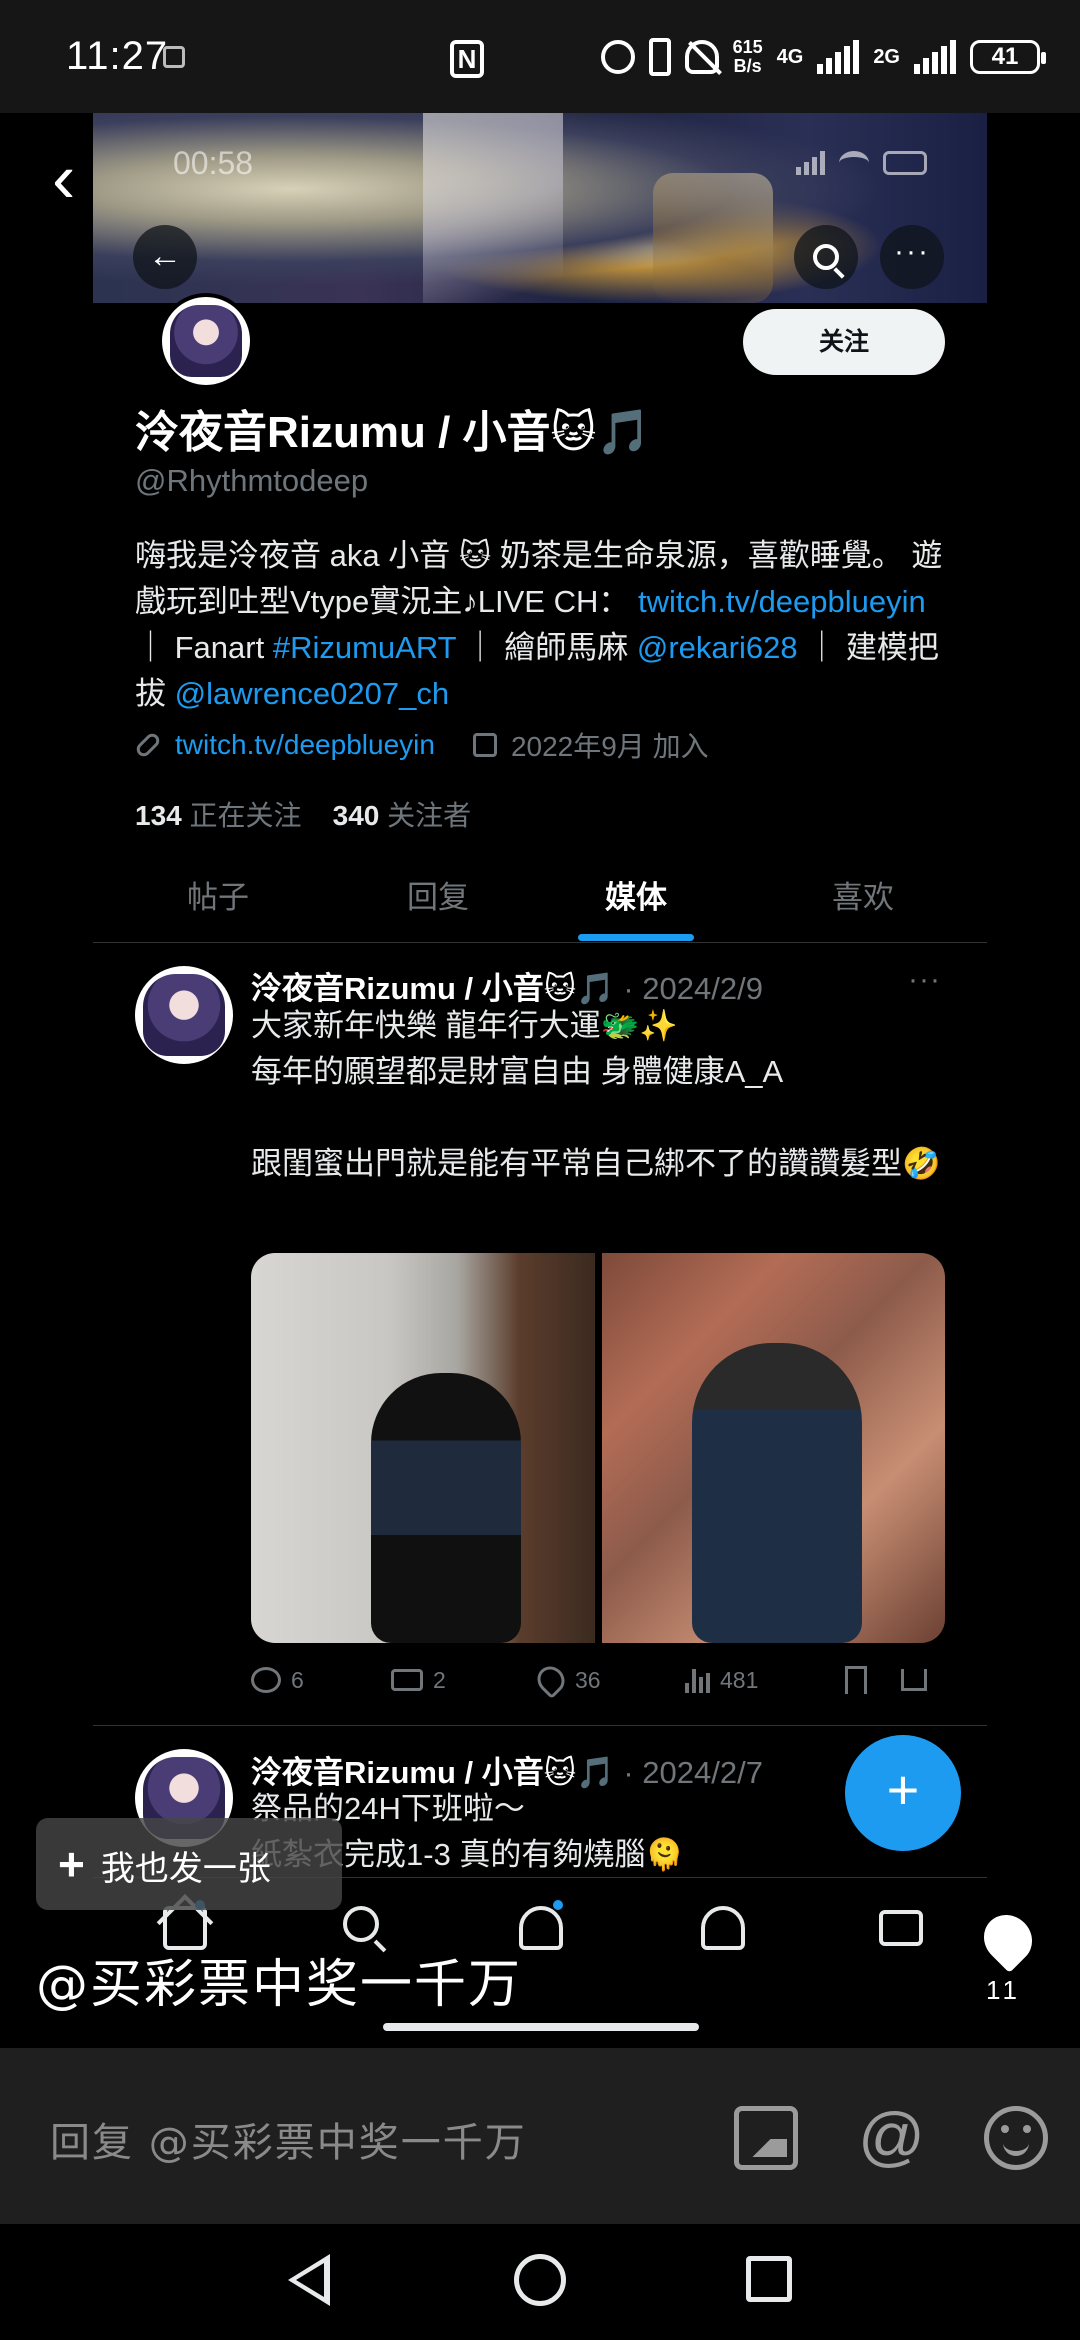 This screenshot has height=2340, width=1080. What do you see at coordinates (72, 178) in the screenshot?
I see `back-arrow-icon: ‹` at bounding box center [72, 178].